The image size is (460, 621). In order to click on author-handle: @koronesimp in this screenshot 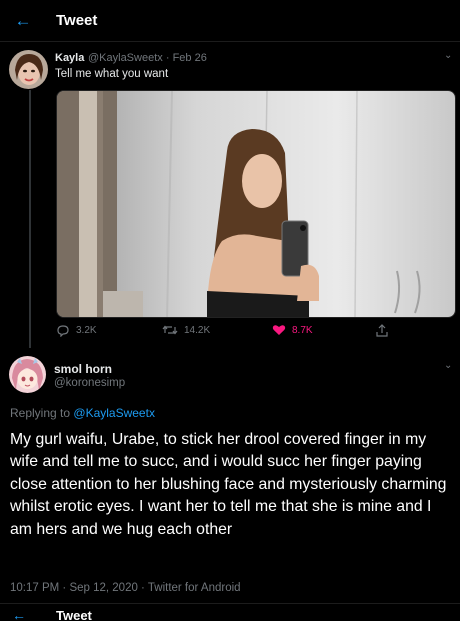, I will do `click(89, 383)`.